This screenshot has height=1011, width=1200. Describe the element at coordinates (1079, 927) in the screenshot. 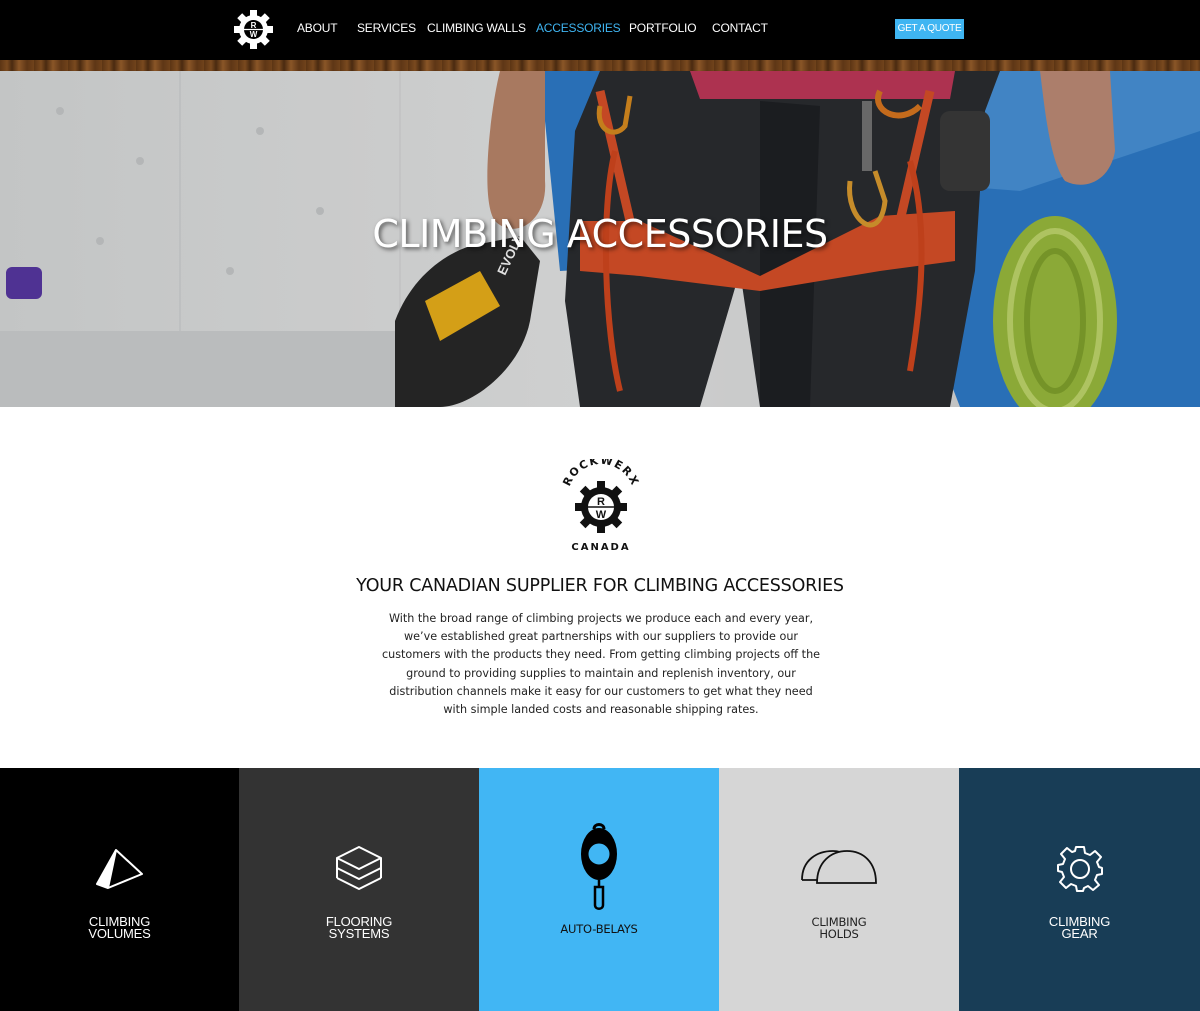

I see `tile-label-climbing-gear: CLIMBING GEAR` at that location.